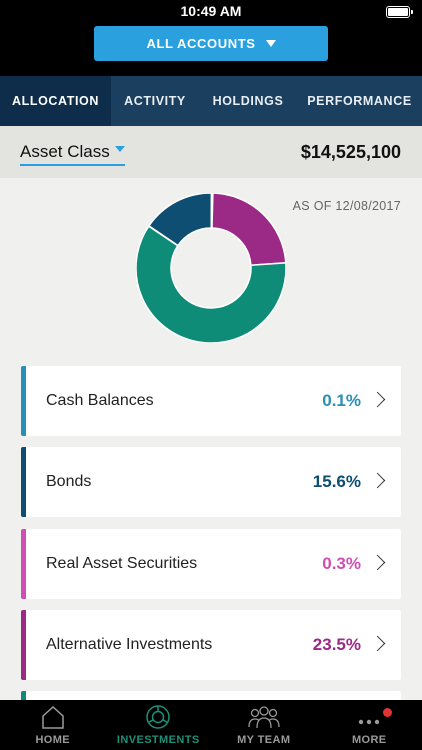  What do you see at coordinates (211, 695) in the screenshot?
I see `allocation-card-partial` at bounding box center [211, 695].